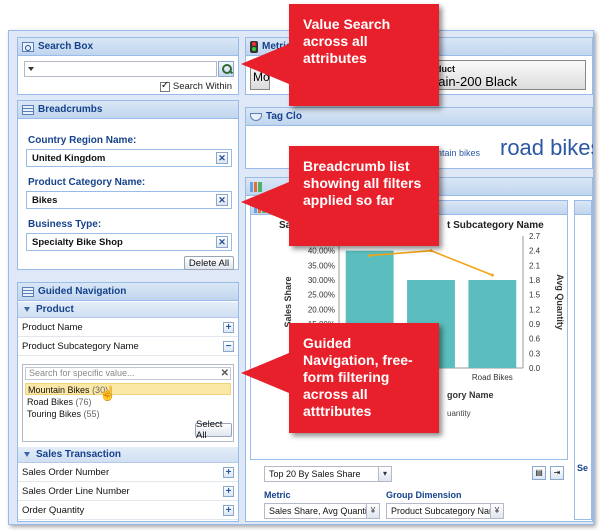  What do you see at coordinates (128, 389) in the screenshot?
I see `filter-option: Mountain Bikes (30)` at bounding box center [128, 389].